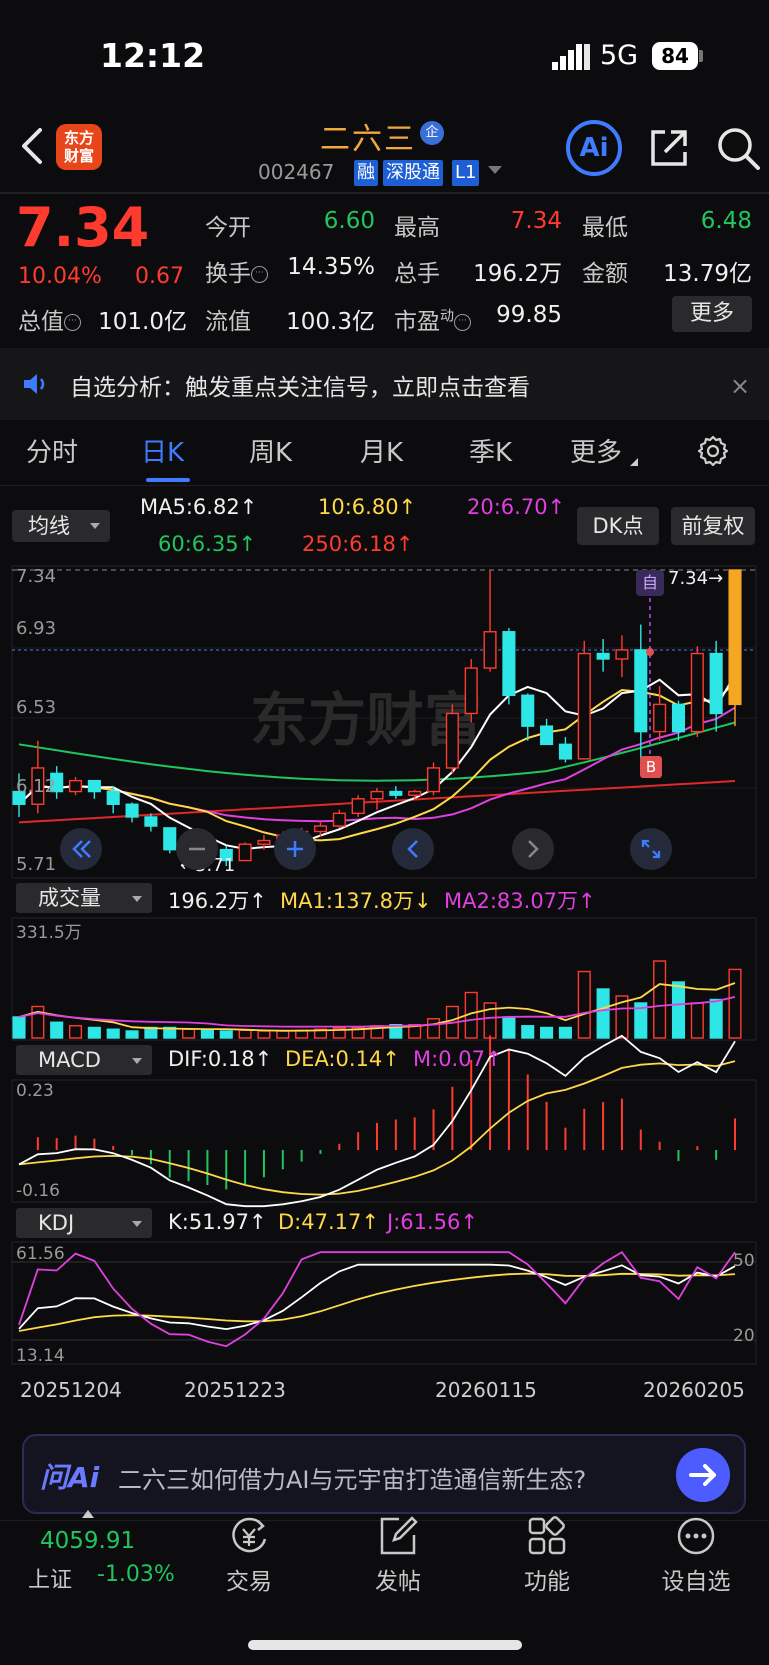  Describe the element at coordinates (249, 1579) in the screenshot. I see `nav-trade: 交易` at that location.